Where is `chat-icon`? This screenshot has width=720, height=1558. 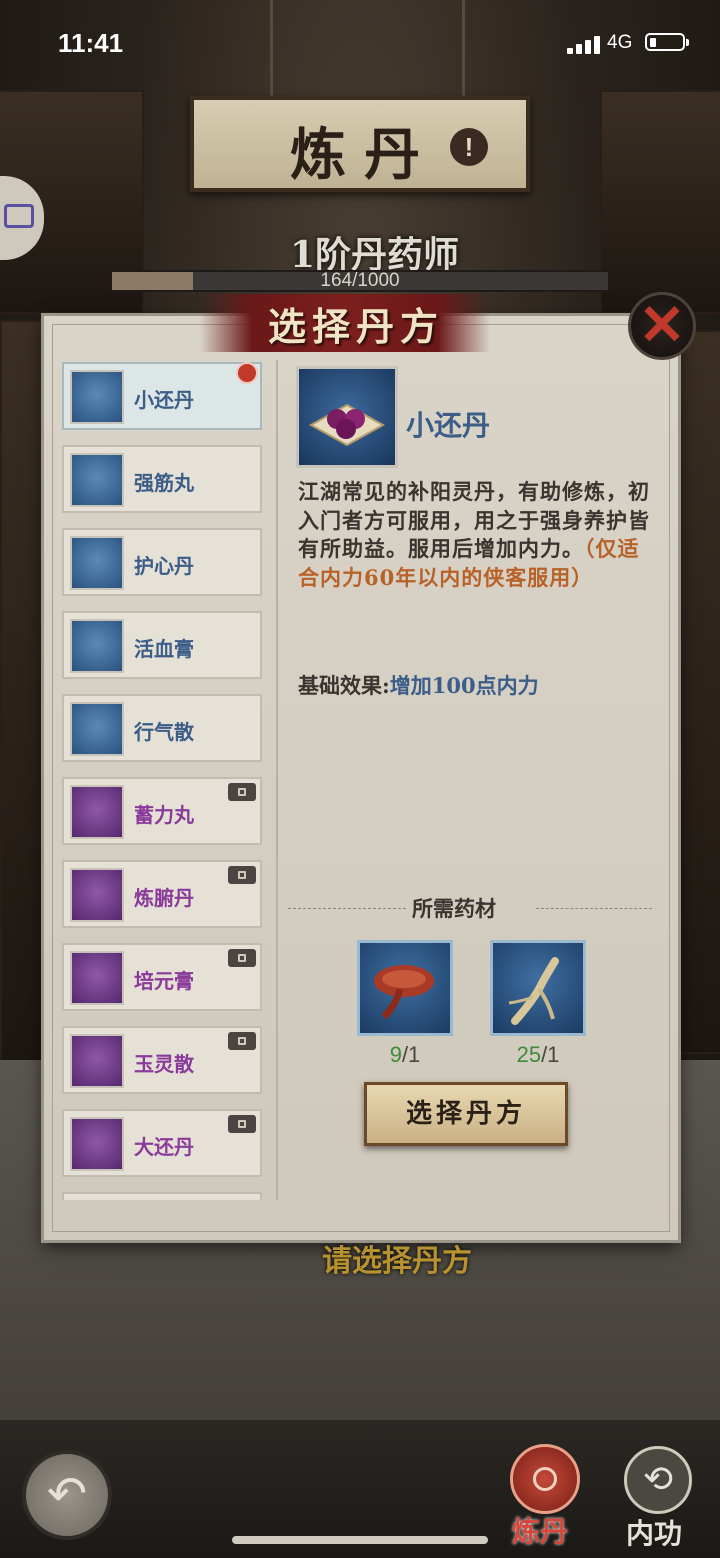 chat-icon is located at coordinates (19, 216).